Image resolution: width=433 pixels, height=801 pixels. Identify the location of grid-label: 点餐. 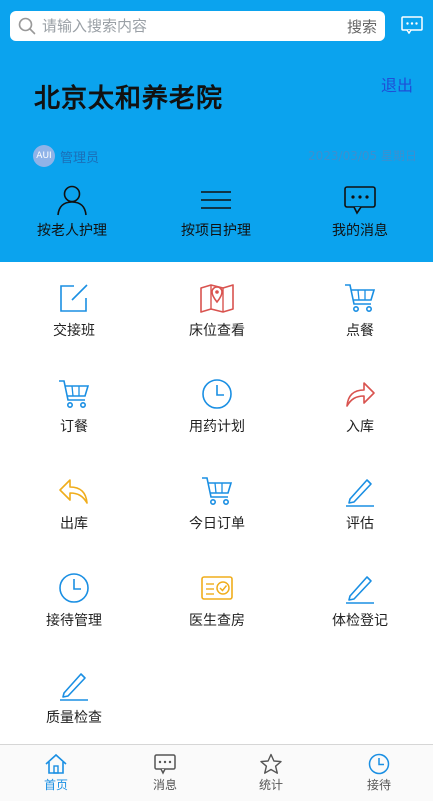
(360, 331).